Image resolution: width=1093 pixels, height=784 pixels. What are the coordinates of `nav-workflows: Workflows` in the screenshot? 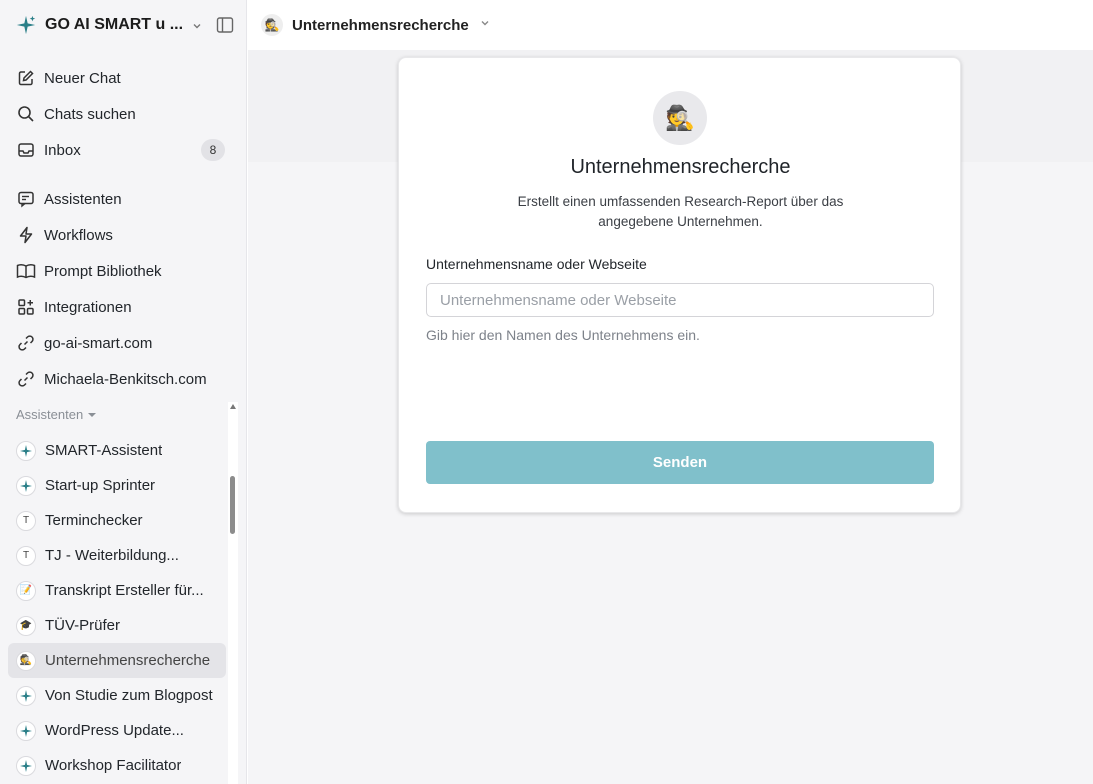 It's located at (117, 235).